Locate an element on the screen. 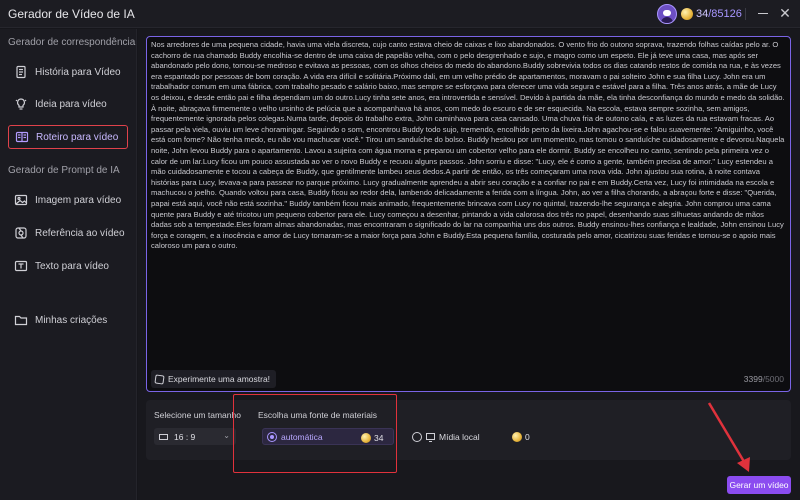 The image size is (800, 500). credits-used: 34 is located at coordinates (702, 14).